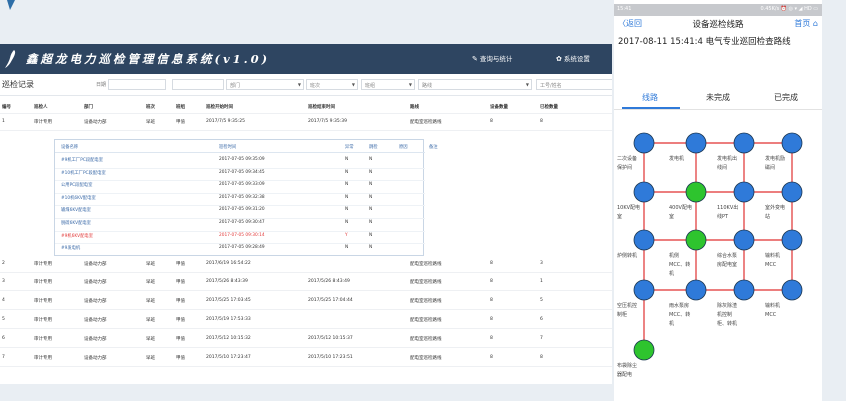 This screenshot has width=846, height=401. I want to click on table-cell: 审计专用, so click(43, 358).